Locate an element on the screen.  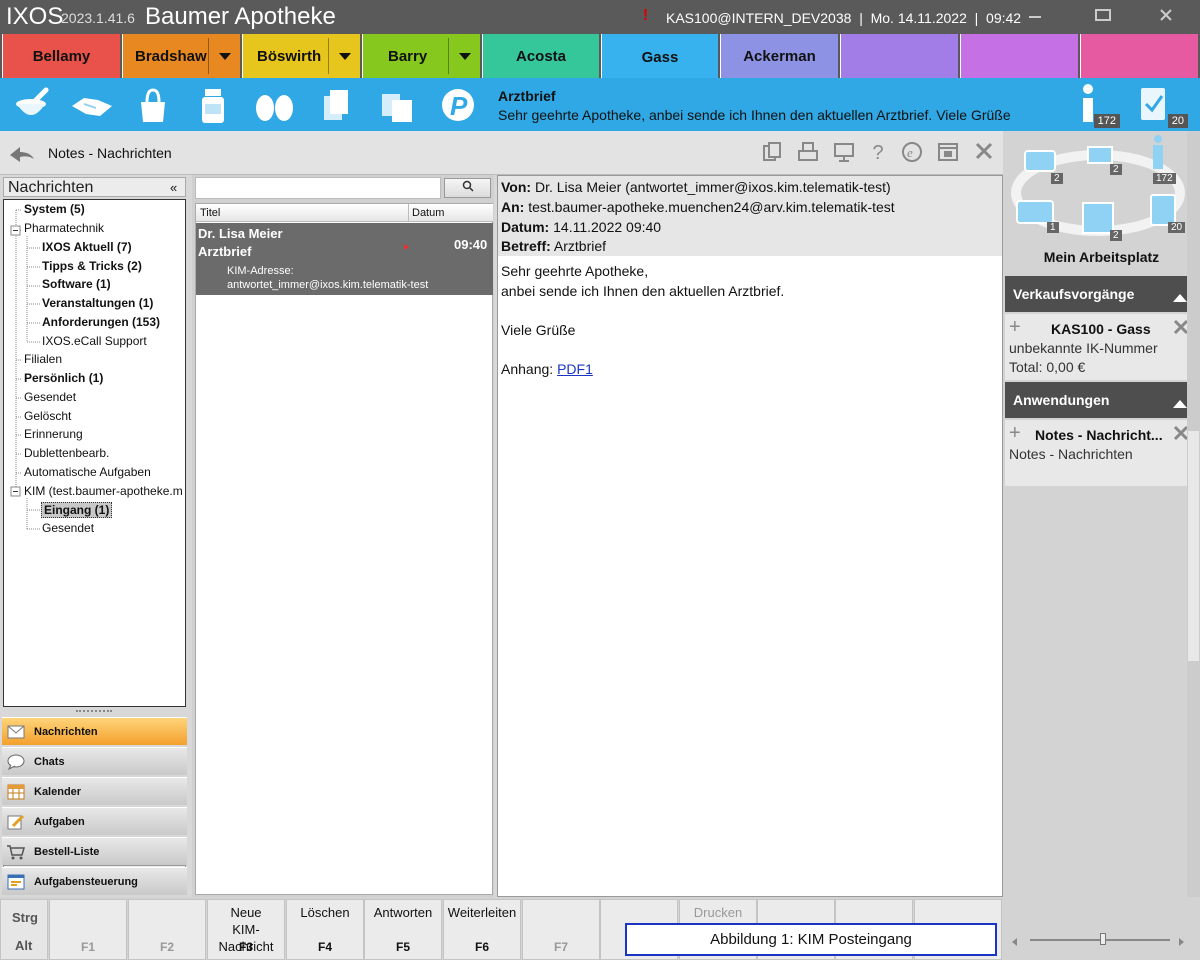
back-arrow-icon is located at coordinates (22, 154).